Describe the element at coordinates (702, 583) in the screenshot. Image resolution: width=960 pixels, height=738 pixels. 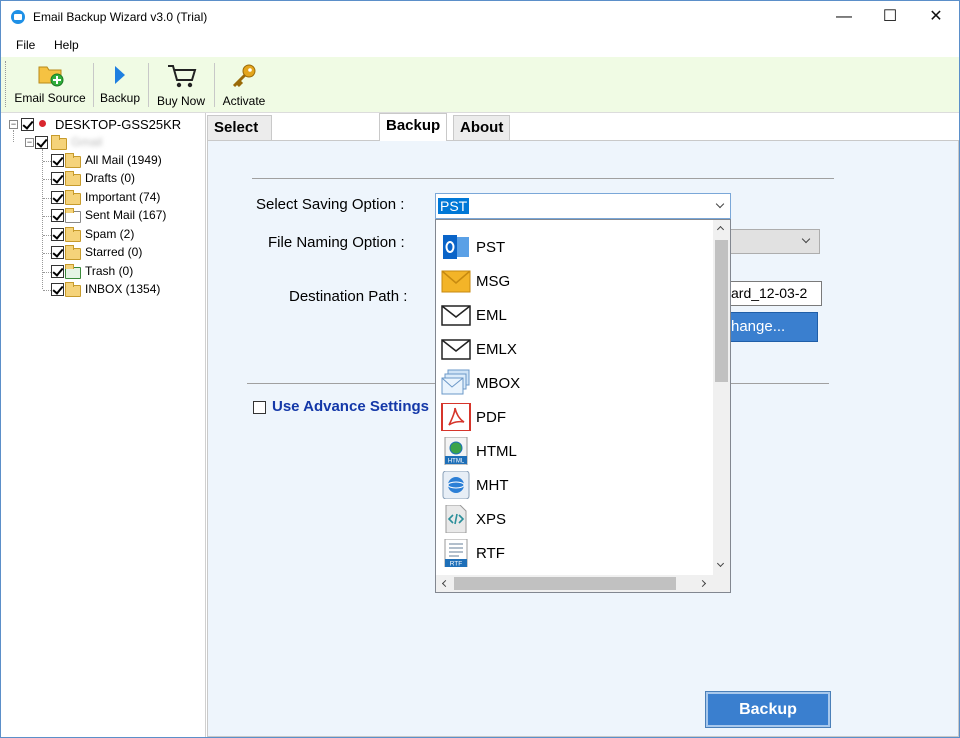
I see `scroll-right-icon` at that location.